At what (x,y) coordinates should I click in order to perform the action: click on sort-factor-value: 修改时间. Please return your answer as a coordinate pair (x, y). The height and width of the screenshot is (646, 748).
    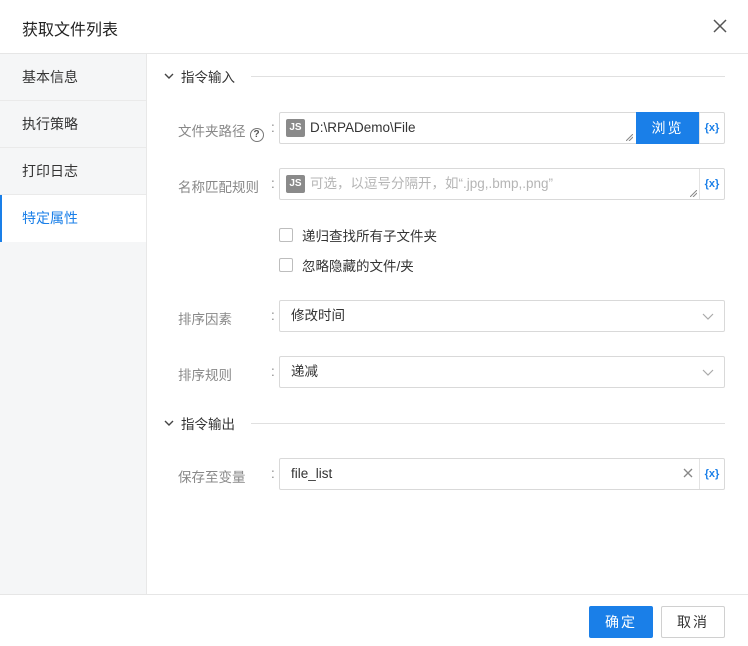
    Looking at the image, I should click on (318, 315).